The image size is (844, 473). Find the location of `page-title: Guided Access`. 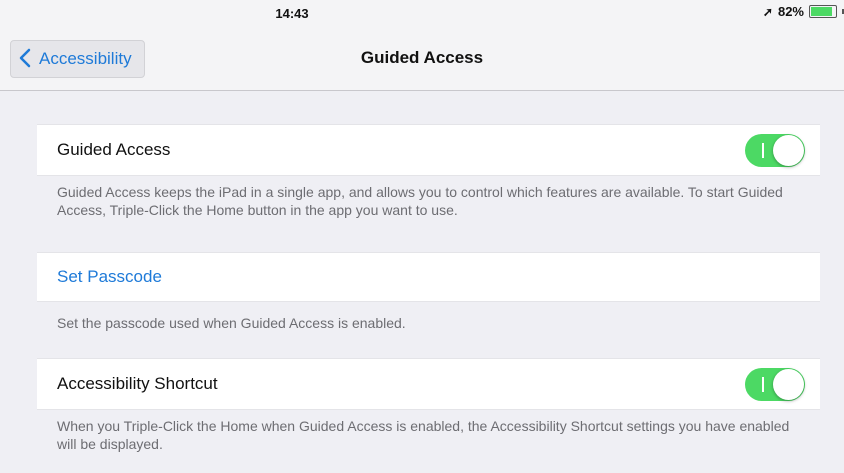

page-title: Guided Access is located at coordinates (422, 57).